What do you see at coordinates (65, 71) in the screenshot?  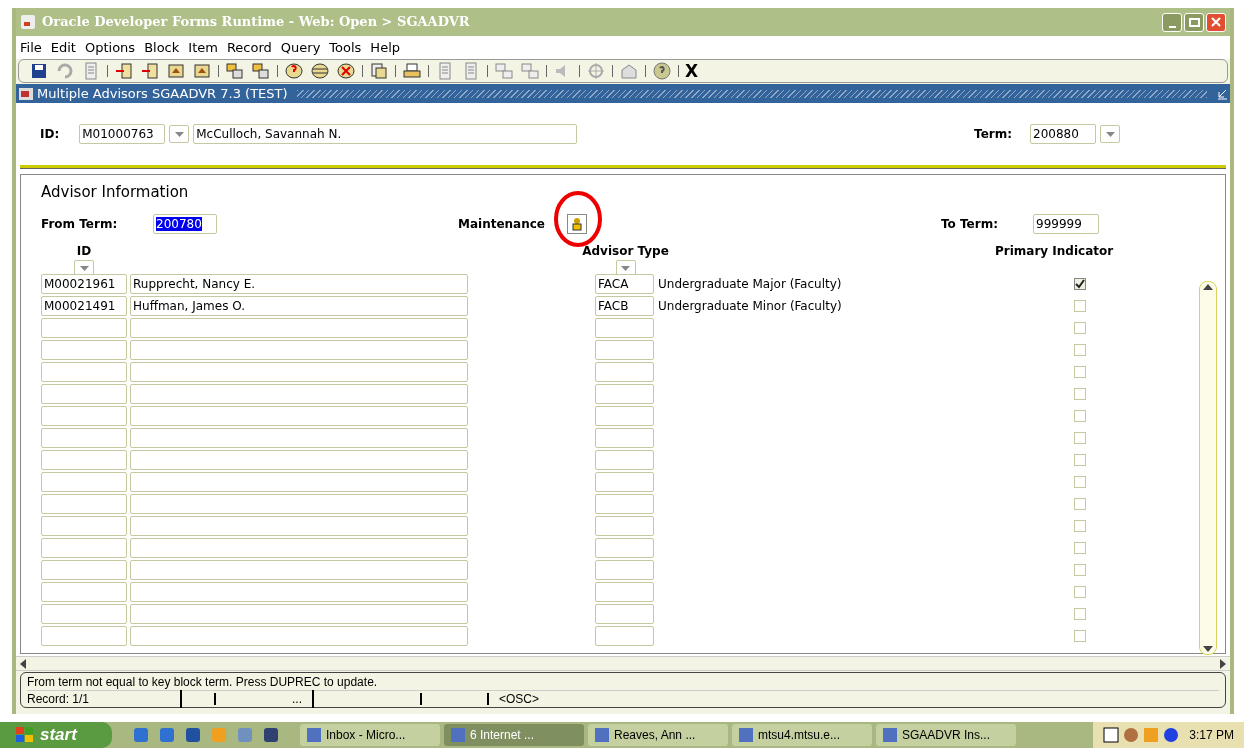 I see `undo-icon` at bounding box center [65, 71].